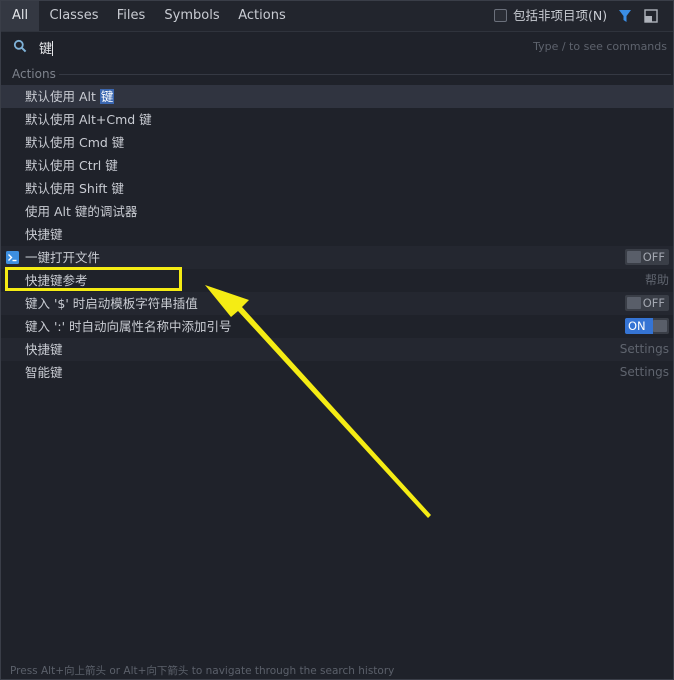 This screenshot has height=680, width=674. I want to click on list-item-label: 使用 Alt 键的调试器, so click(81, 211).